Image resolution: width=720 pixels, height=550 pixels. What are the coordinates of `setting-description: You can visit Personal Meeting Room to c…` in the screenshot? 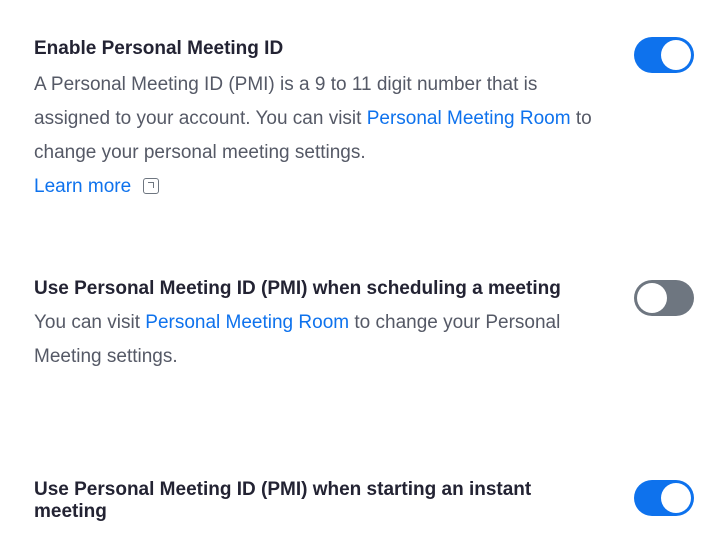 It's located at (319, 340).